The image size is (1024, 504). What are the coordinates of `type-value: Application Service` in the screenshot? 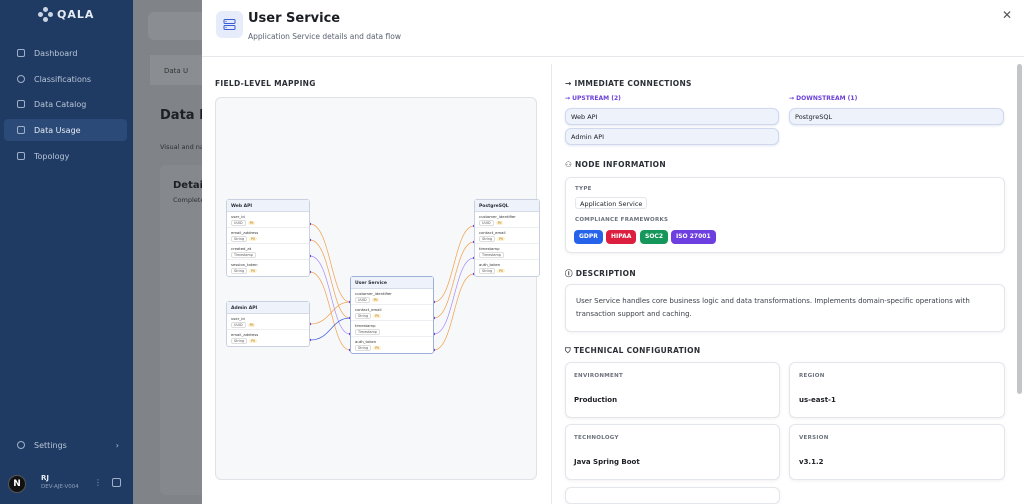 It's located at (611, 203).